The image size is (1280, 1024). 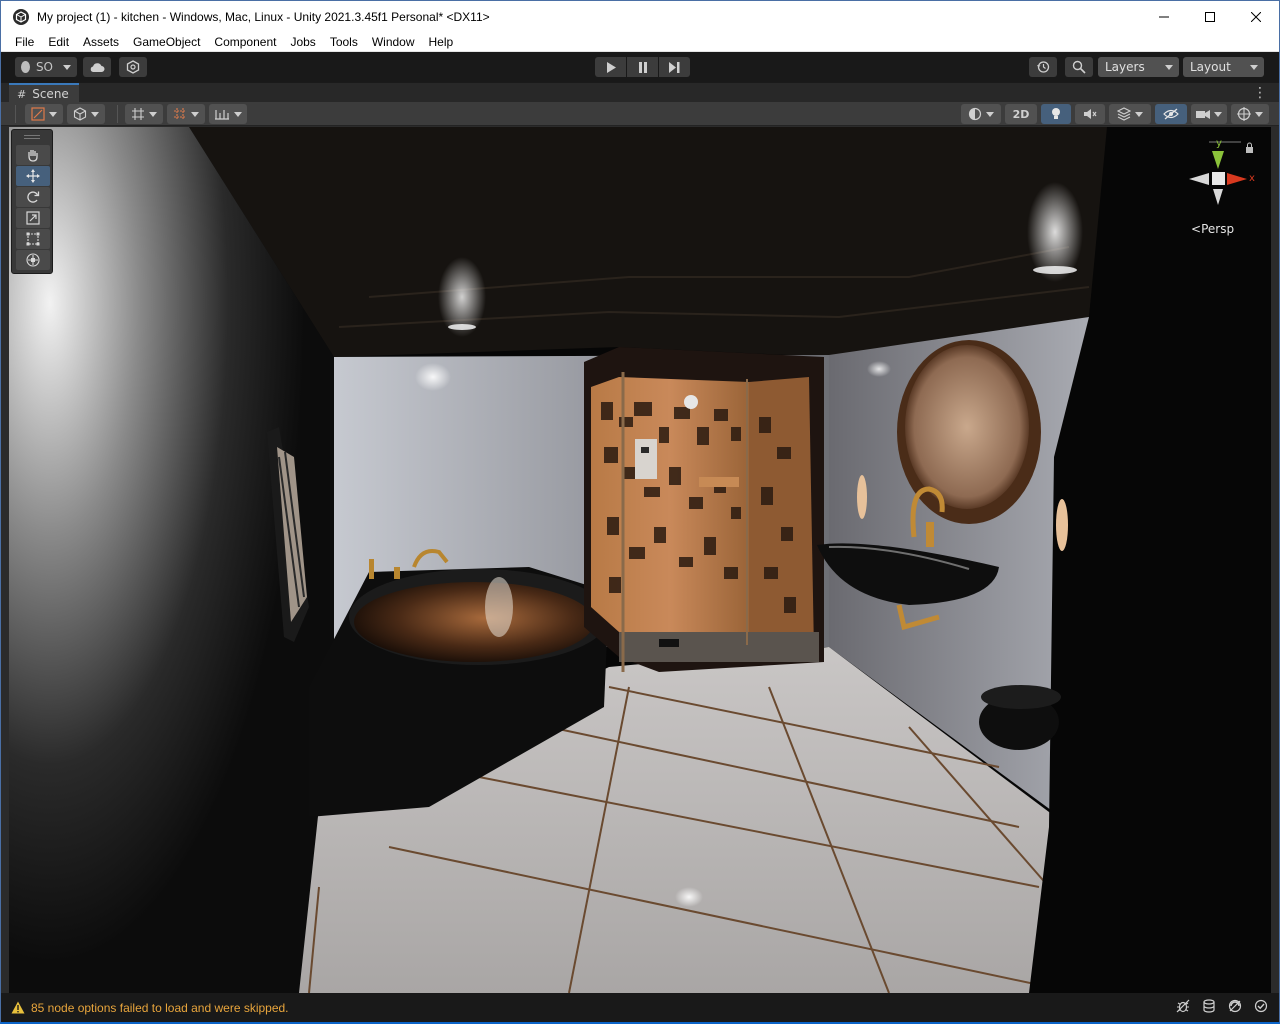 I want to click on toggle-2d-button: 2D, so click(x=1021, y=114).